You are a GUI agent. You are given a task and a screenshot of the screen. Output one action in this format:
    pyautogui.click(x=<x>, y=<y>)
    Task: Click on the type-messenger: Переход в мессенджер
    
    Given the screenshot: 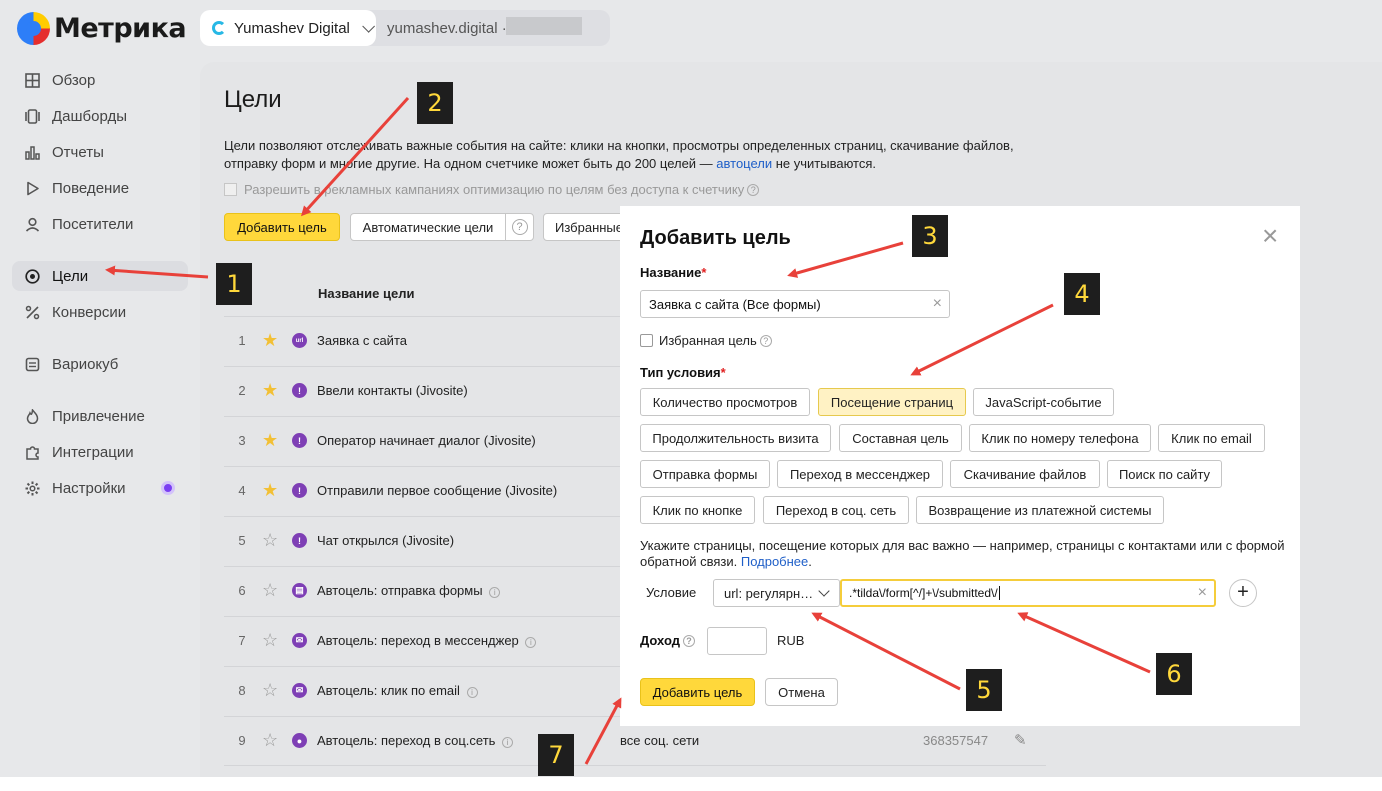 What is the action you would take?
    pyautogui.click(x=860, y=474)
    